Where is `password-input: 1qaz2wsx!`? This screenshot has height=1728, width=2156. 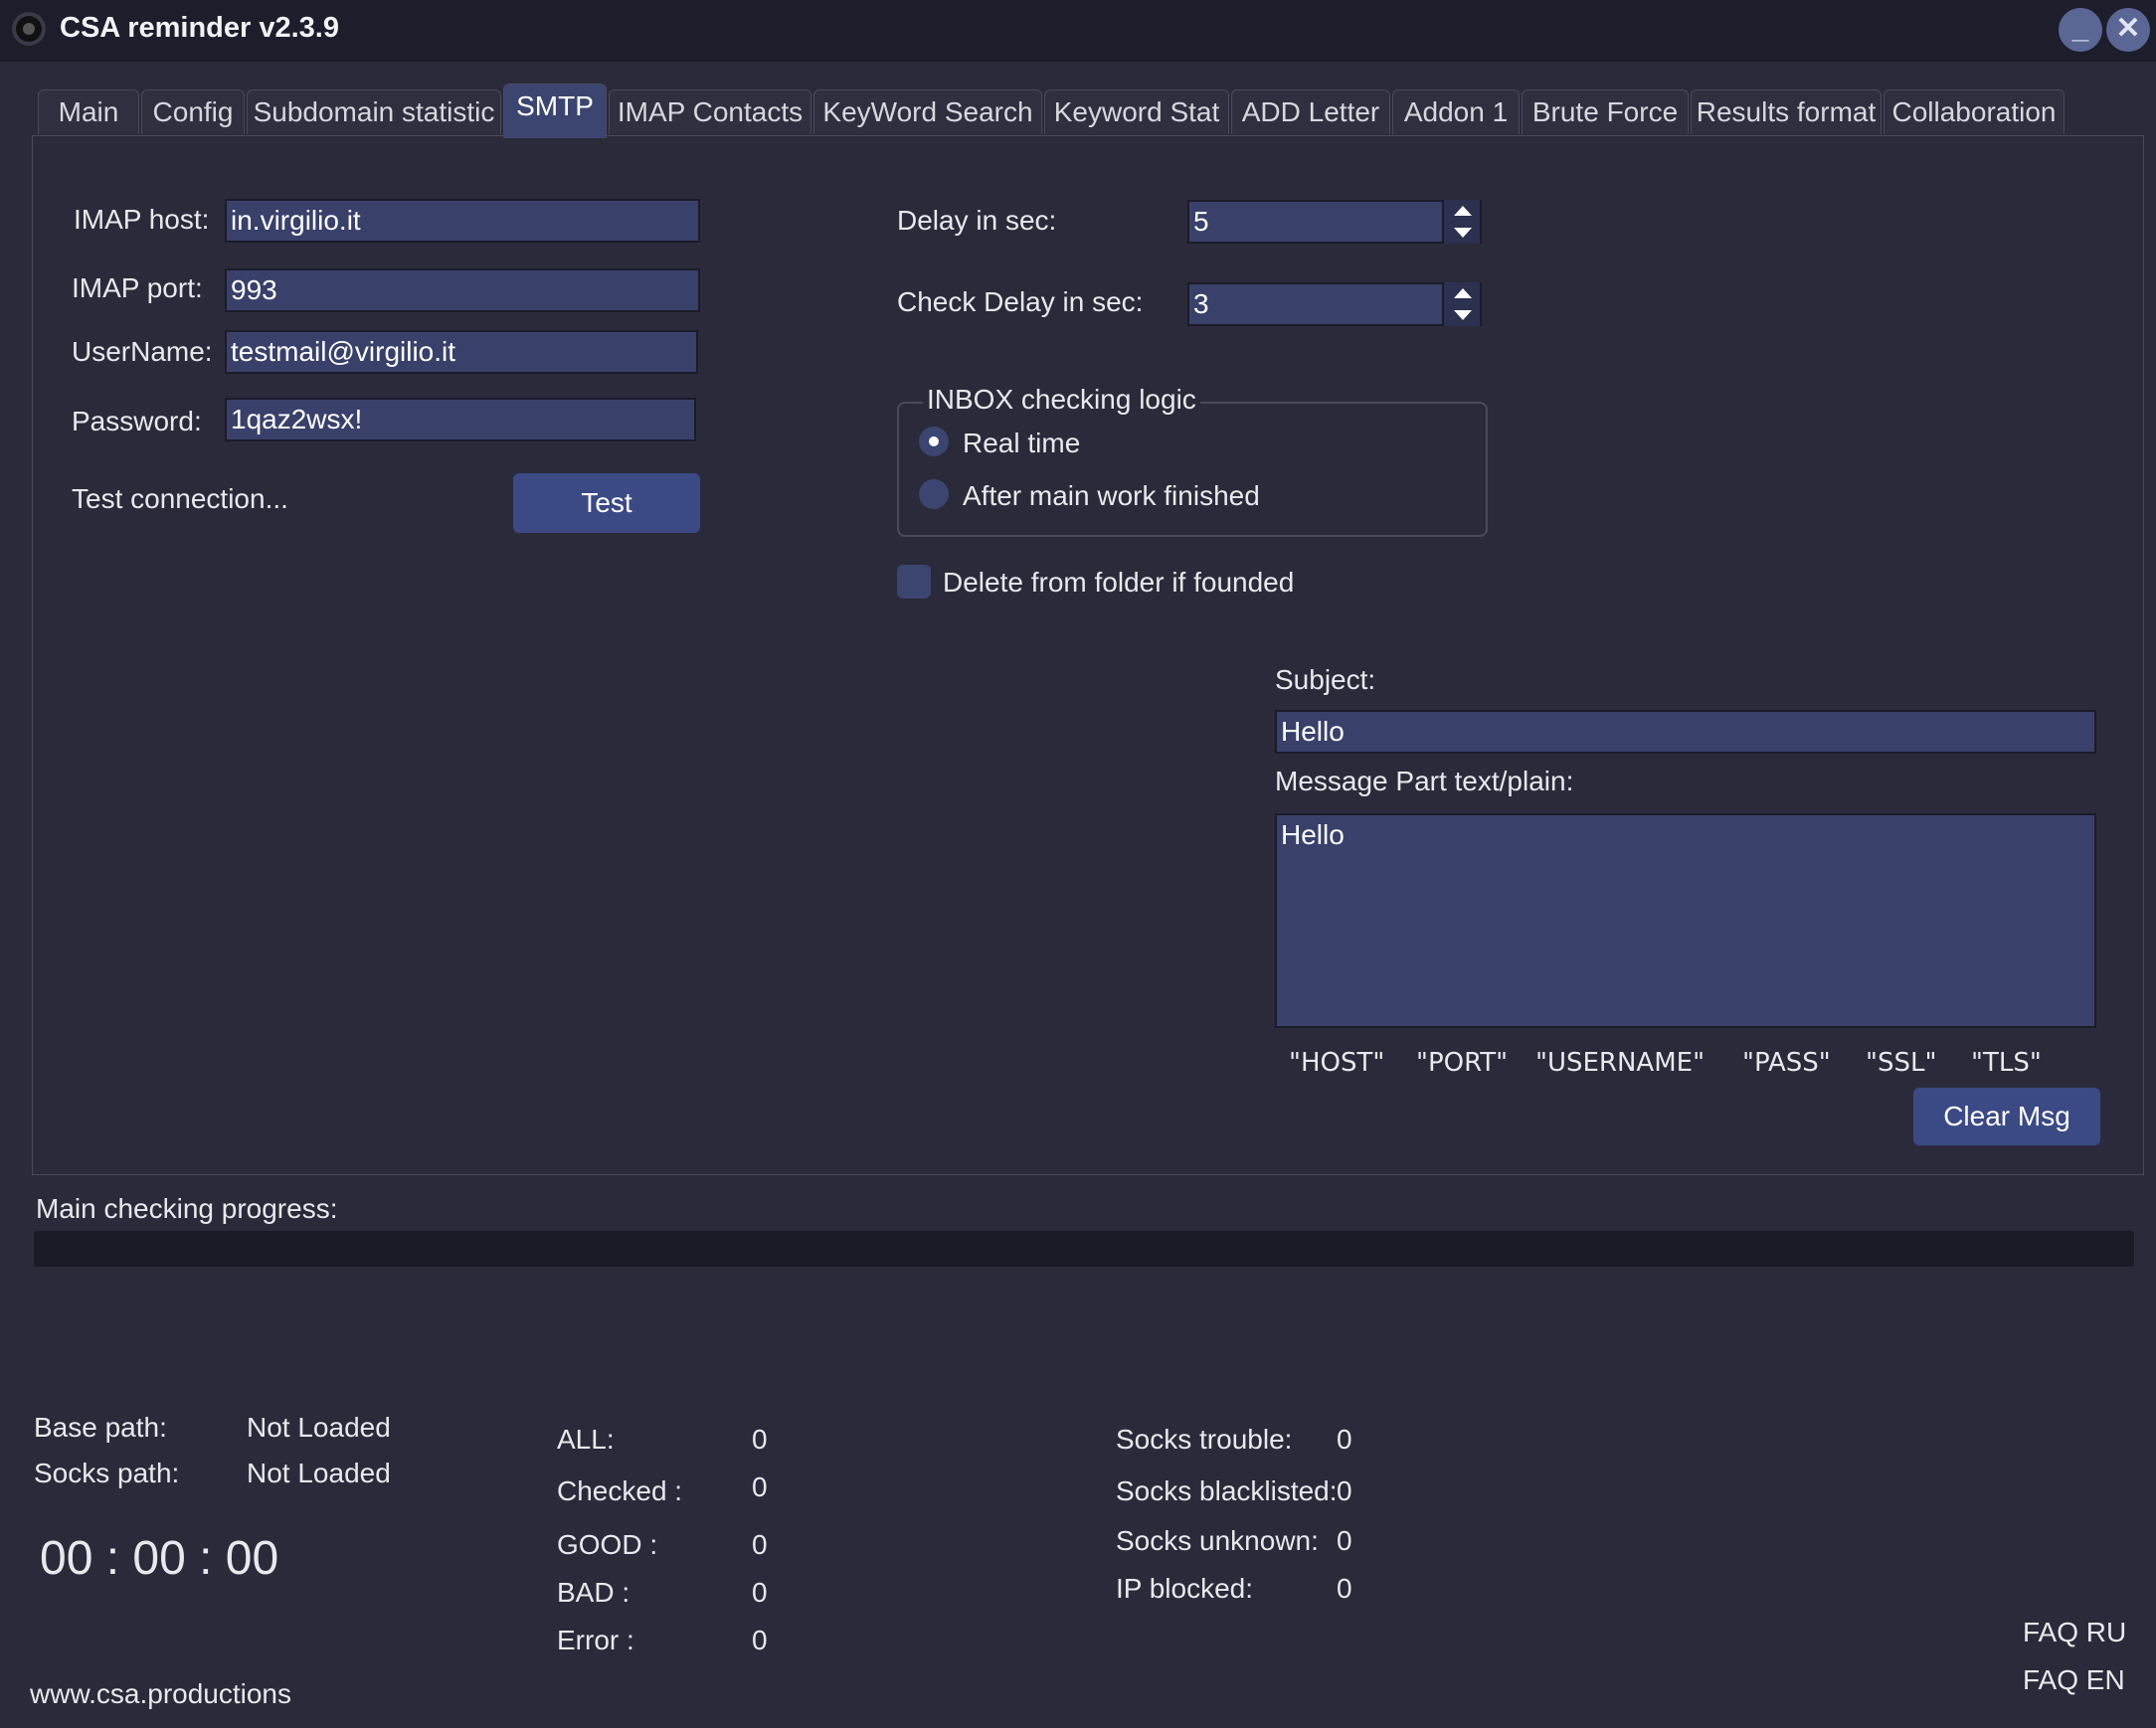 password-input: 1qaz2wsx! is located at coordinates (460, 419).